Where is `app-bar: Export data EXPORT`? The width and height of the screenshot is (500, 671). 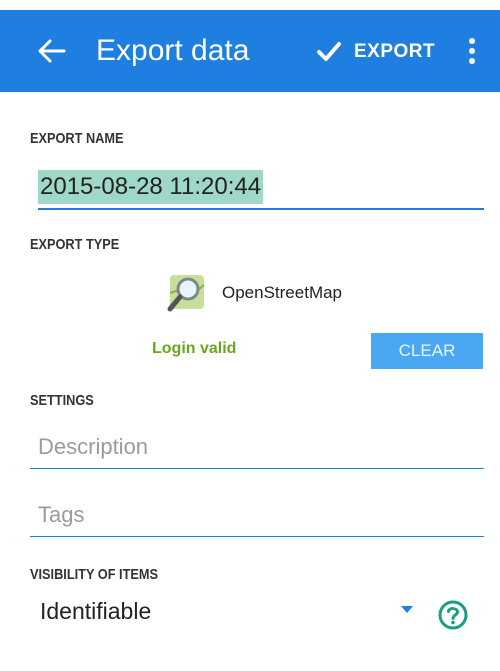
app-bar: Export data EXPORT is located at coordinates (250, 51).